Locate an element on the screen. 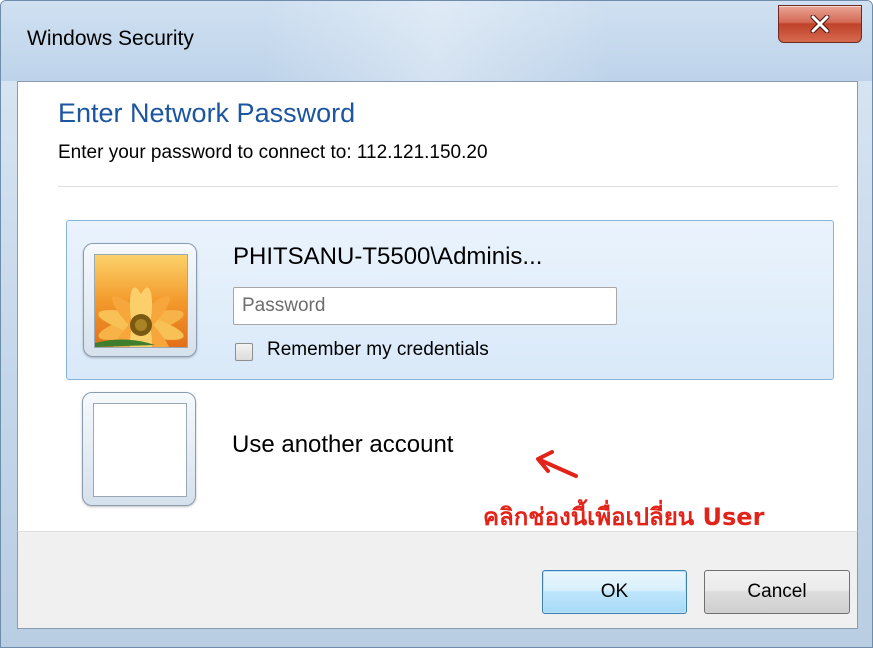  password-input is located at coordinates (425, 306).